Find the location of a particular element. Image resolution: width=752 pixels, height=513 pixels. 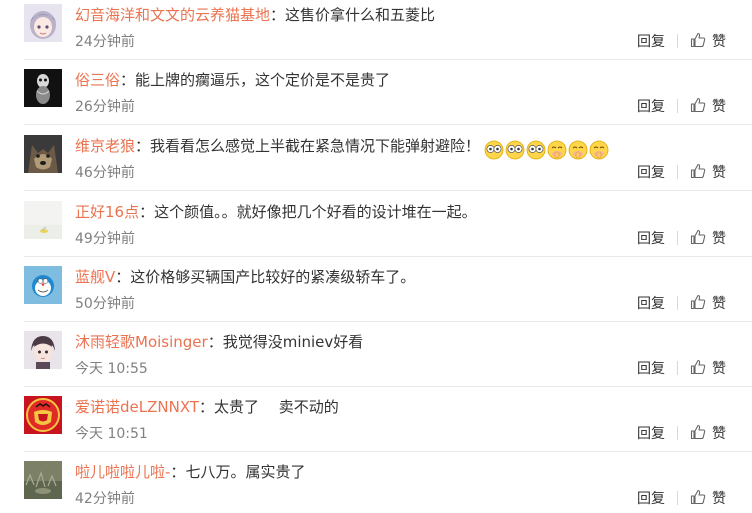

comment-item: 沐雨轻歌Moisinger：我觉得没miniev好看 今天 10:55 回复 赞 is located at coordinates (376, 357).